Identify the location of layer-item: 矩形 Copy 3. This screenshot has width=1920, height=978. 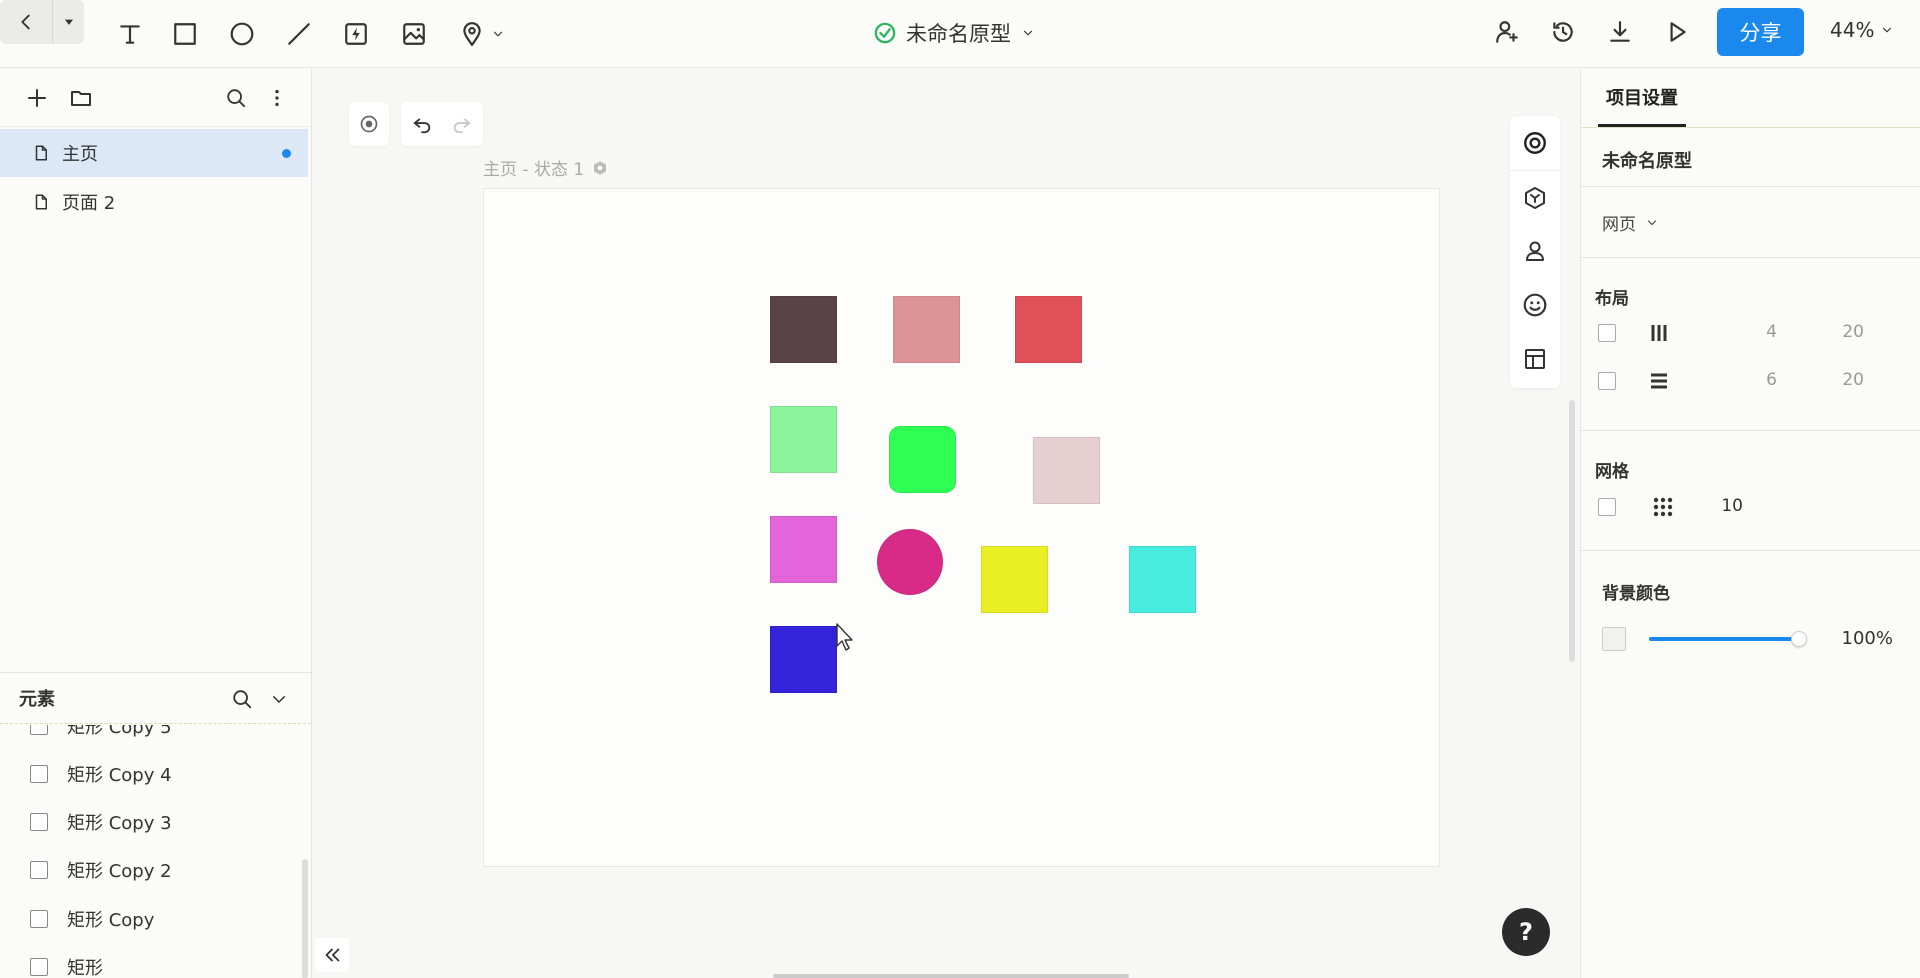
(101, 822).